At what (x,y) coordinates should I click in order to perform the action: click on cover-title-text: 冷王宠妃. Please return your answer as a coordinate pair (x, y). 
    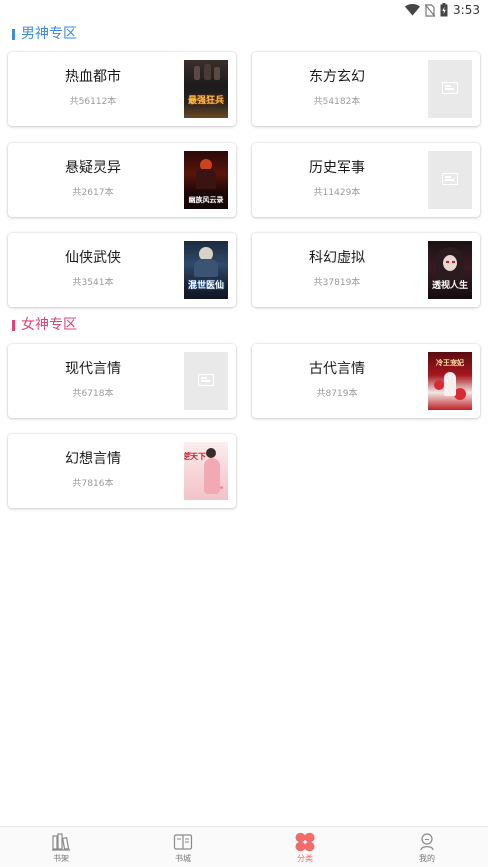
    Looking at the image, I should click on (450, 363).